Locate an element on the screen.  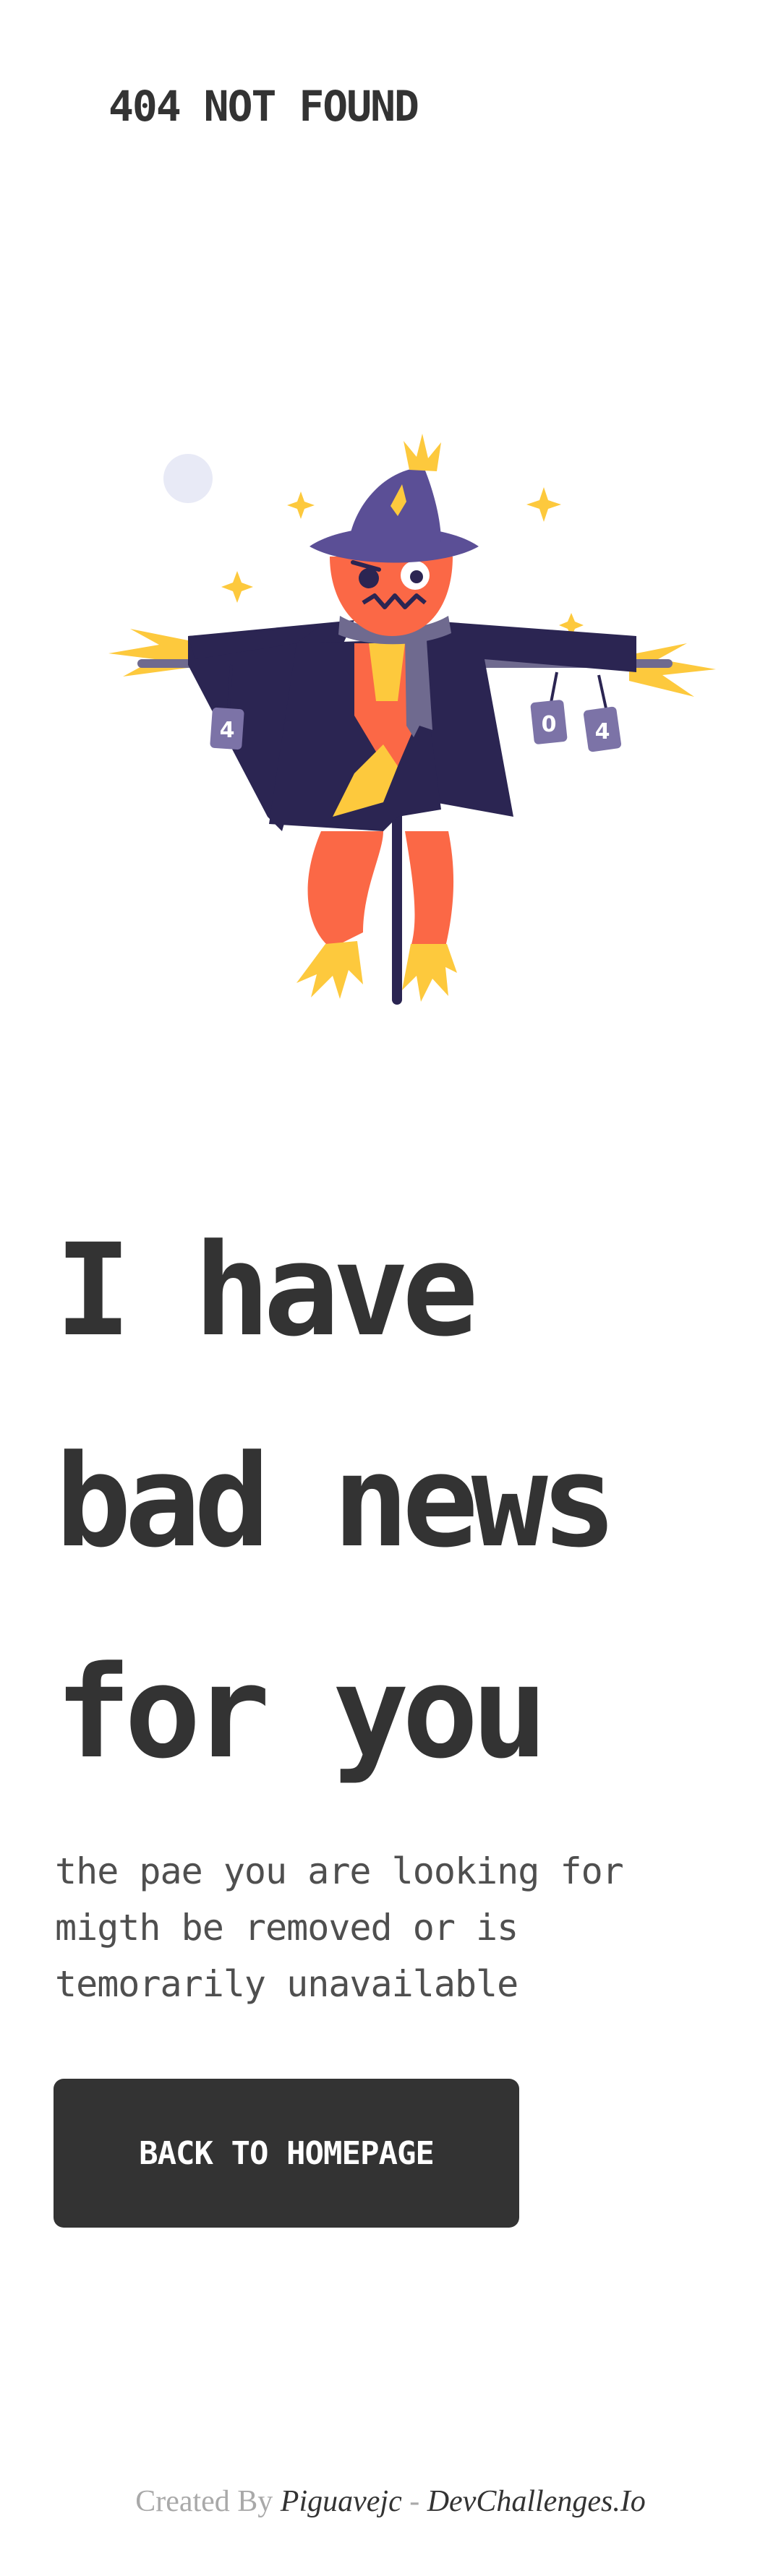
description-line: migth be removed or is is located at coordinates (286, 1928).